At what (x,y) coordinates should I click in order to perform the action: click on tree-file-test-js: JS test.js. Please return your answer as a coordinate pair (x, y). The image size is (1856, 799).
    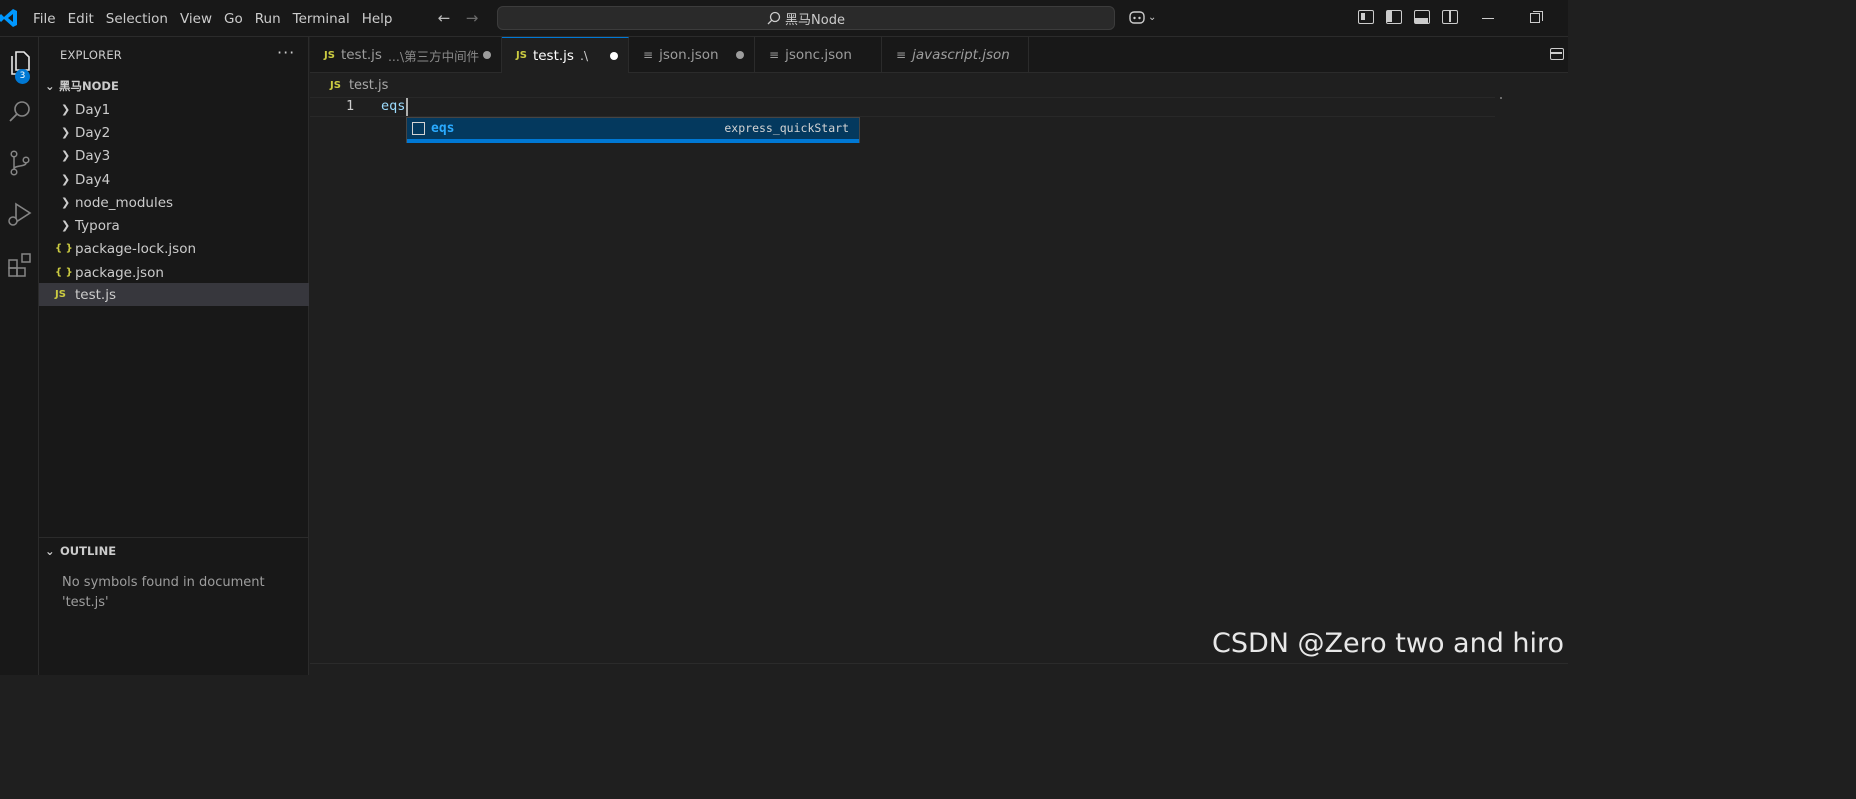
    Looking at the image, I should click on (174, 294).